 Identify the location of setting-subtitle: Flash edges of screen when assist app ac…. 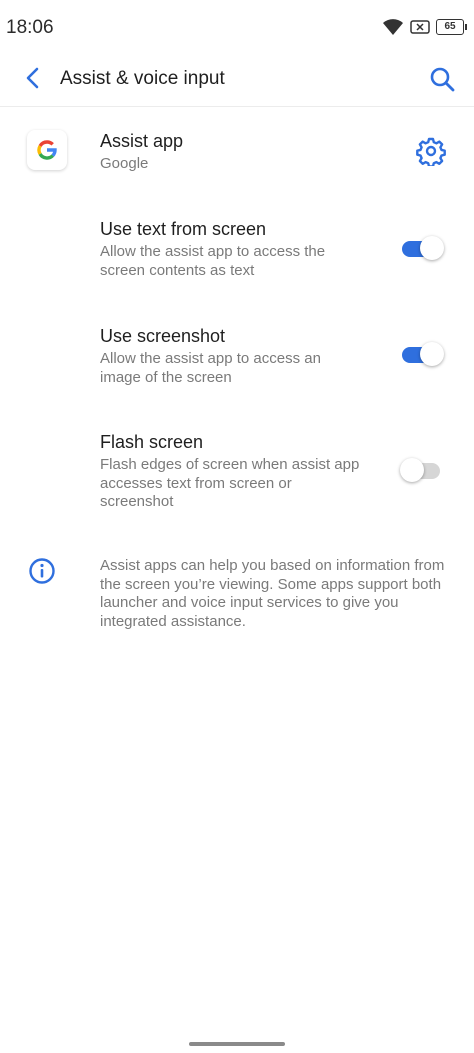
(230, 483).